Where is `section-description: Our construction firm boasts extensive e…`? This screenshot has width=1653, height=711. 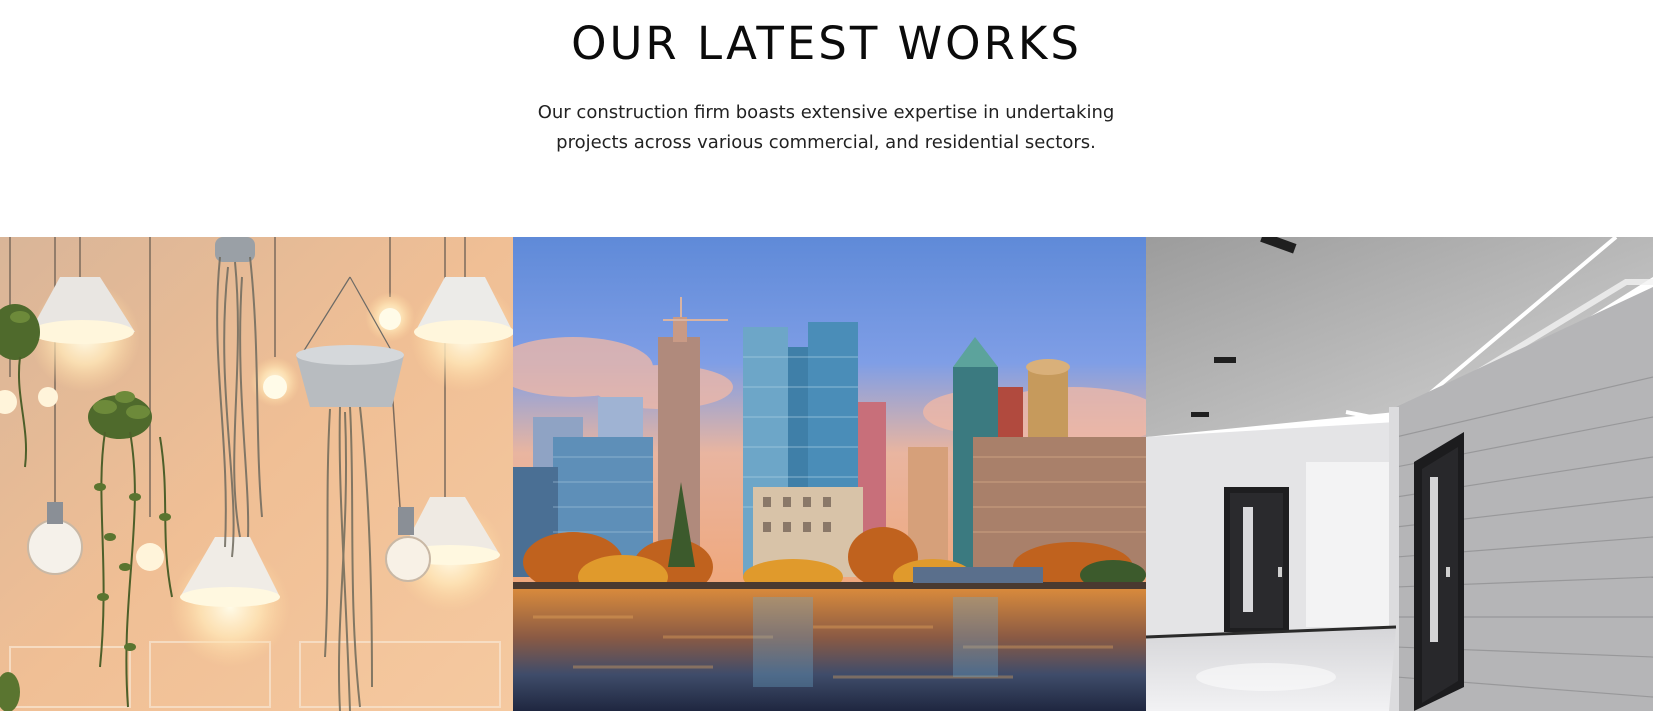
section-description: Our construction firm boasts extensive e… is located at coordinates (826, 127).